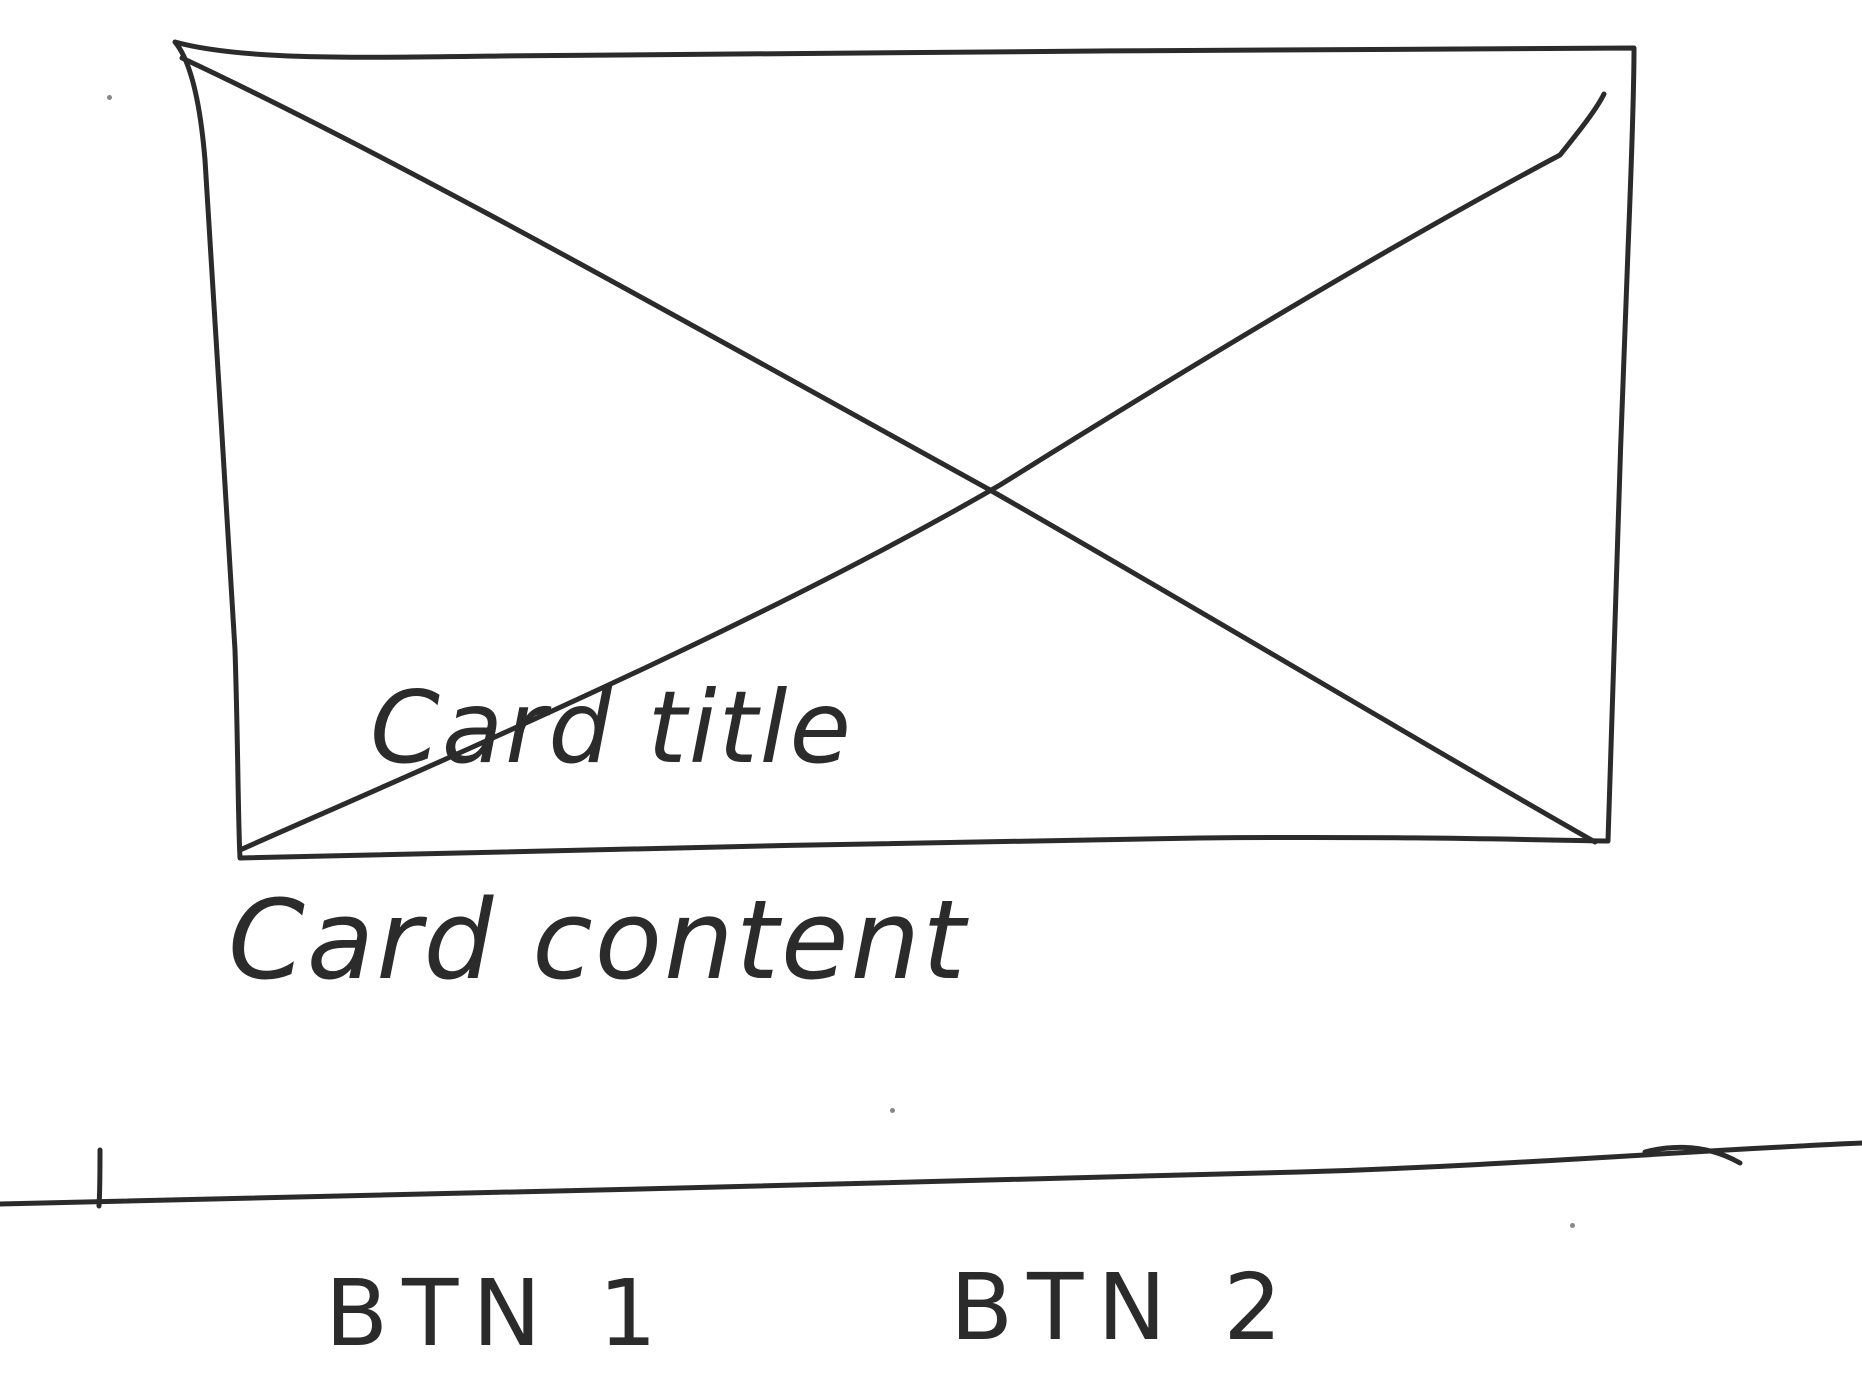  I want to click on card-title: Card title, so click(611, 727).